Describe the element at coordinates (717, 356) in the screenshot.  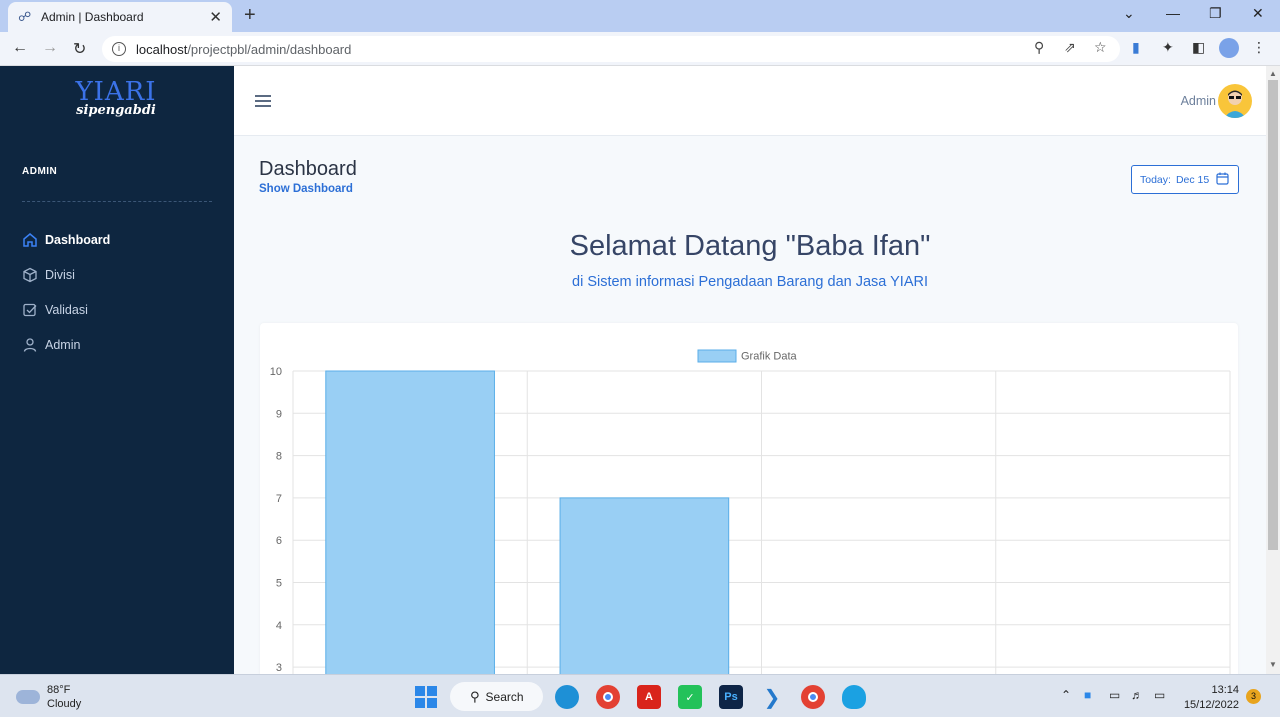
I see `legend-swatch` at that location.